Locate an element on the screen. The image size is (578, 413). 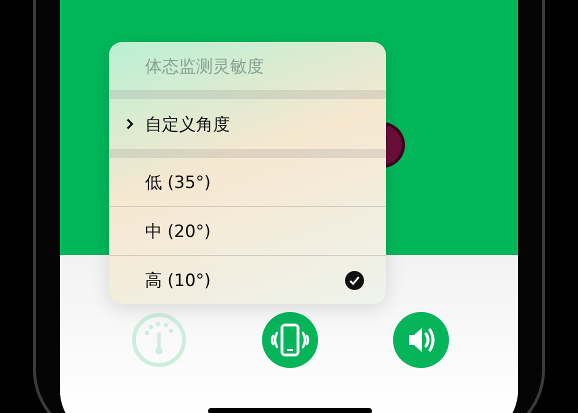
menu-option: 高 (10°) is located at coordinates (247, 280).